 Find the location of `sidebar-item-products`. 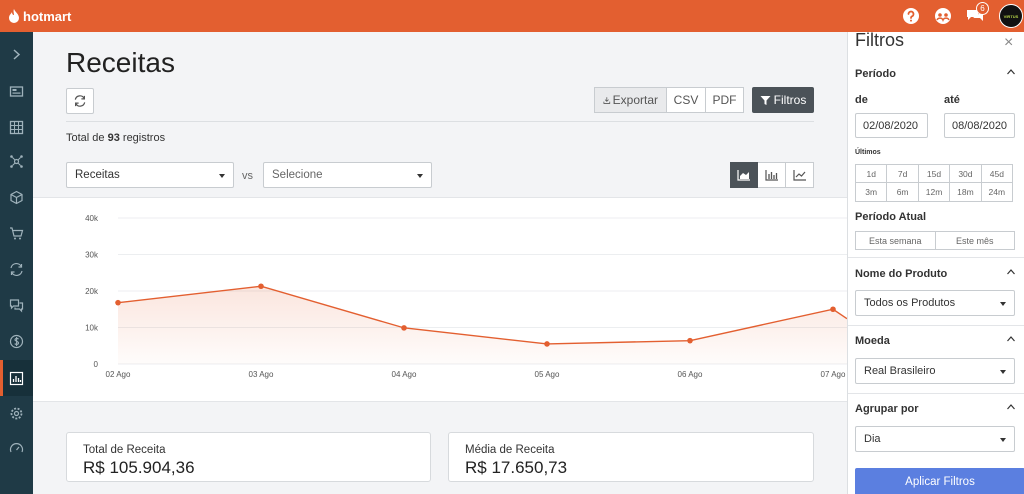

sidebar-item-products is located at coordinates (16, 197).